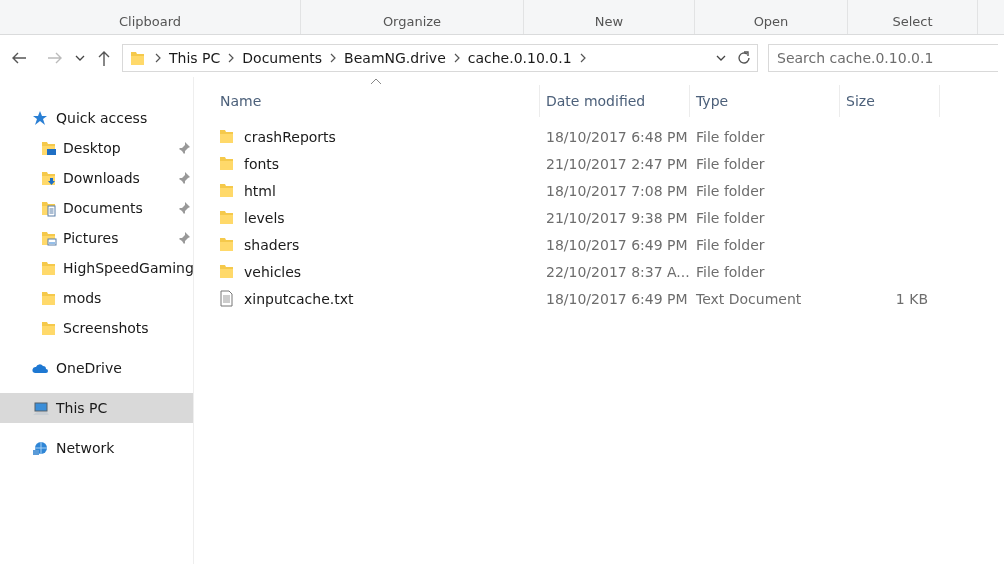 The height and width of the screenshot is (564, 1004). I want to click on file-name: xinputcache.txt, so click(299, 298).